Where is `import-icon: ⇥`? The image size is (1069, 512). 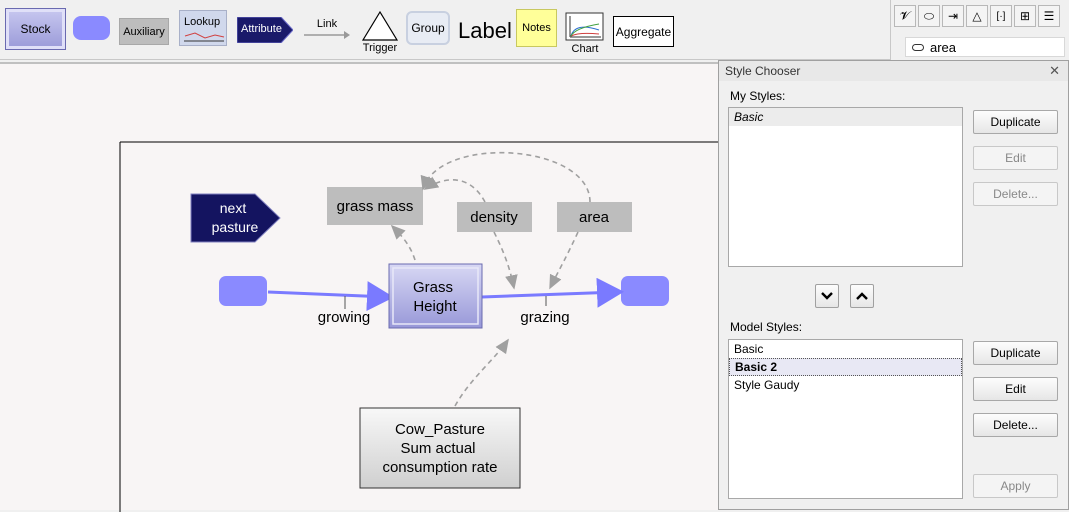 import-icon: ⇥ is located at coordinates (953, 16).